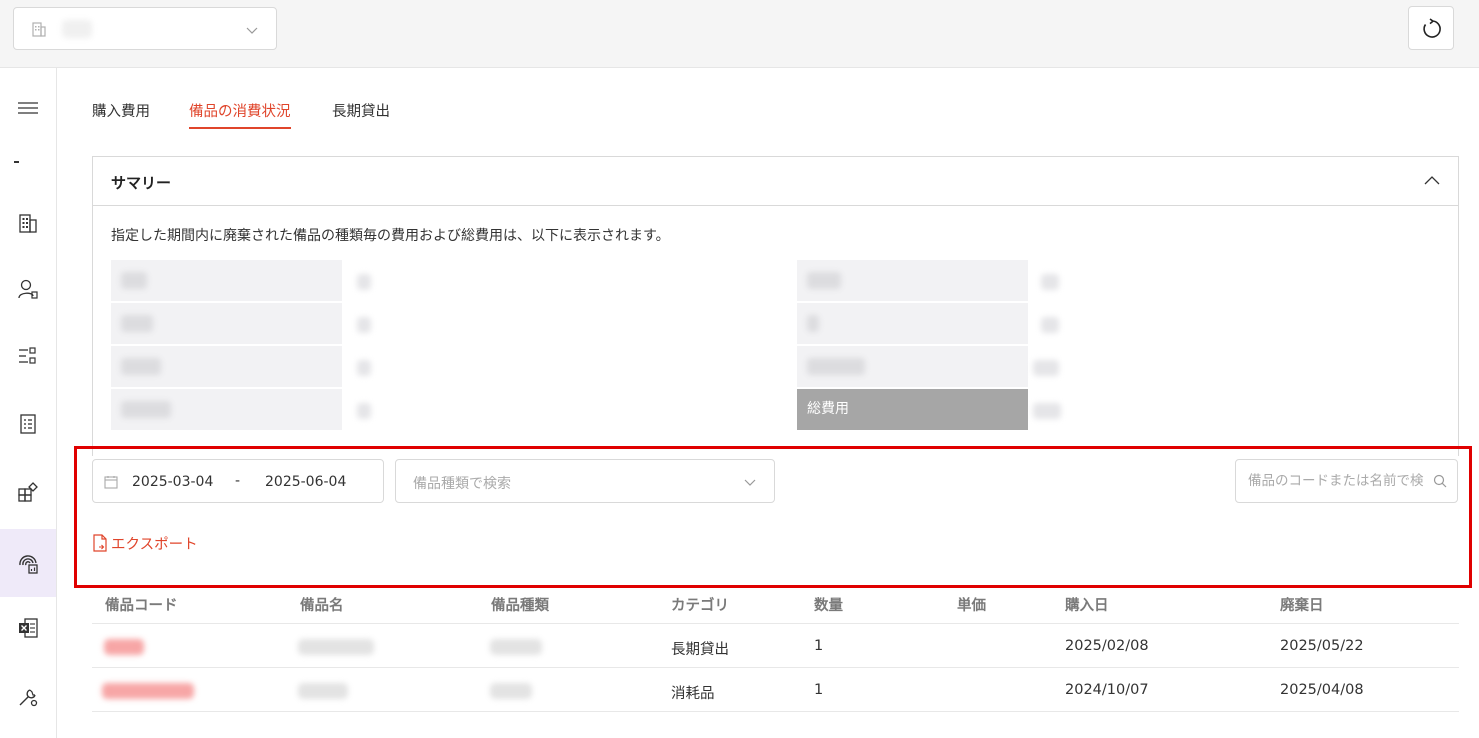 The width and height of the screenshot is (1479, 738). Describe the element at coordinates (520, 604) in the screenshot. I see `column-header-type: 備品種類` at that location.